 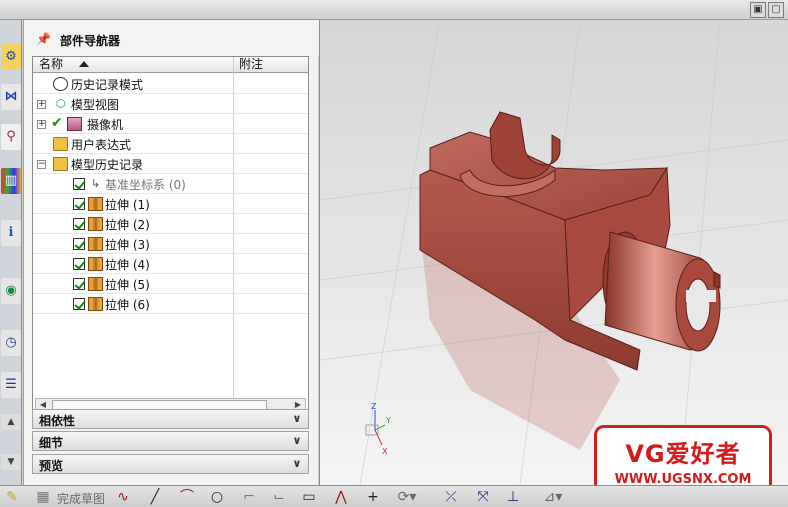 What do you see at coordinates (11, 422) in the screenshot?
I see `scroll-up-icon: ▲` at bounding box center [11, 422].